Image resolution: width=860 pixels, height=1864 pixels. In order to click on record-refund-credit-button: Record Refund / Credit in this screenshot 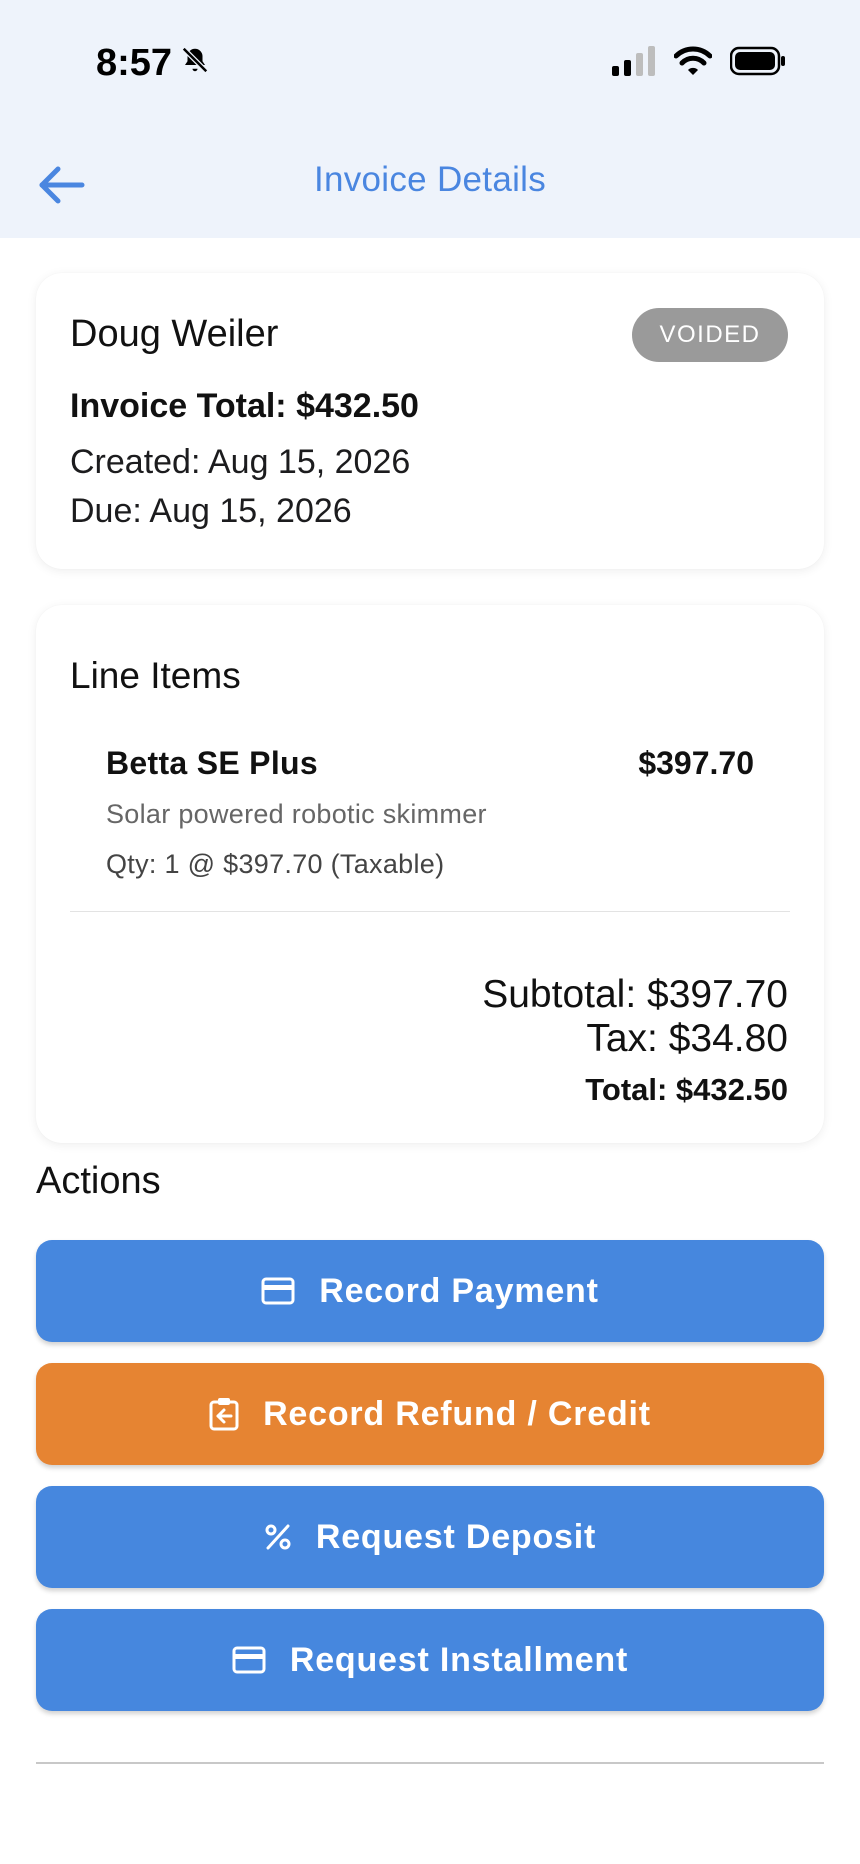, I will do `click(430, 1414)`.